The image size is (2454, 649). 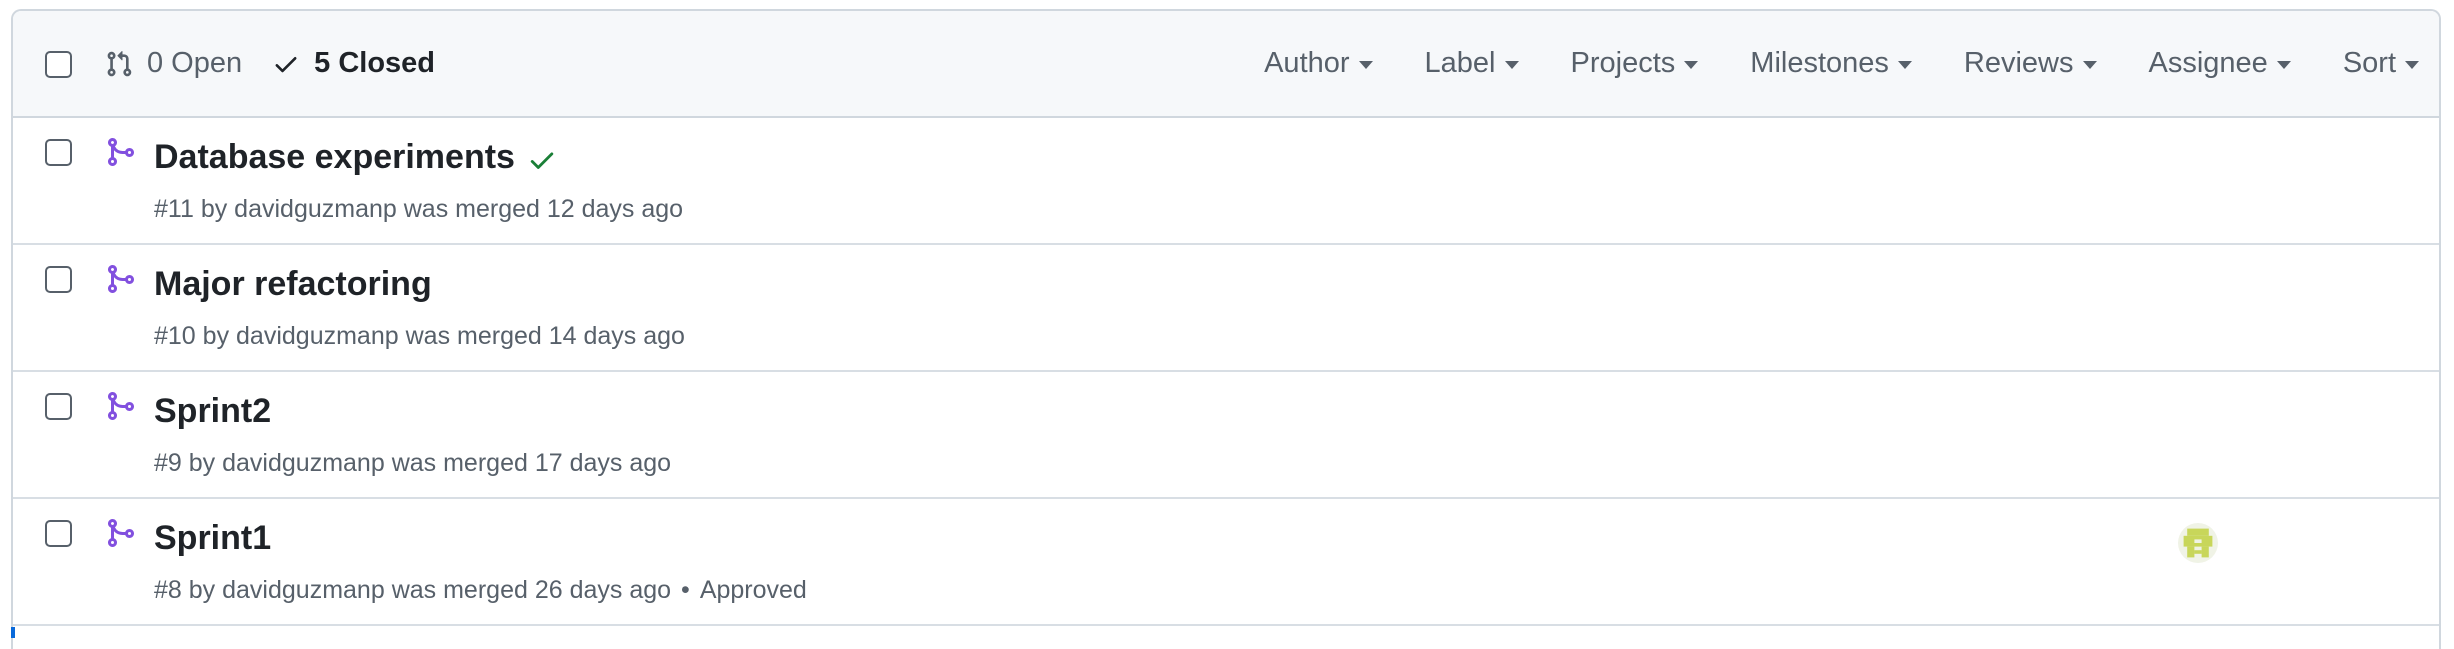 What do you see at coordinates (753, 590) in the screenshot?
I see `review-status-link: Approved` at bounding box center [753, 590].